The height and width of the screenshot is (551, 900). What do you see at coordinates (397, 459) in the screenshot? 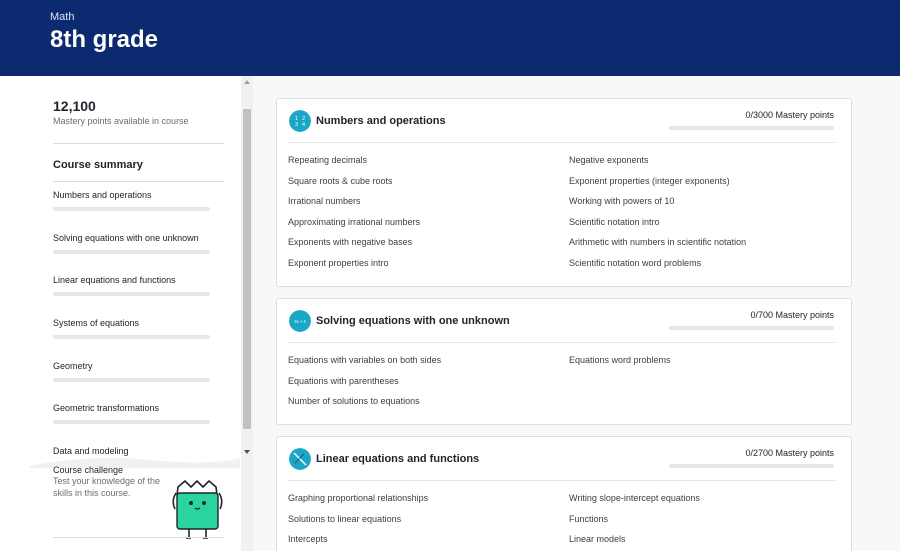
I see `unit-title: Linear equations and functions` at bounding box center [397, 459].